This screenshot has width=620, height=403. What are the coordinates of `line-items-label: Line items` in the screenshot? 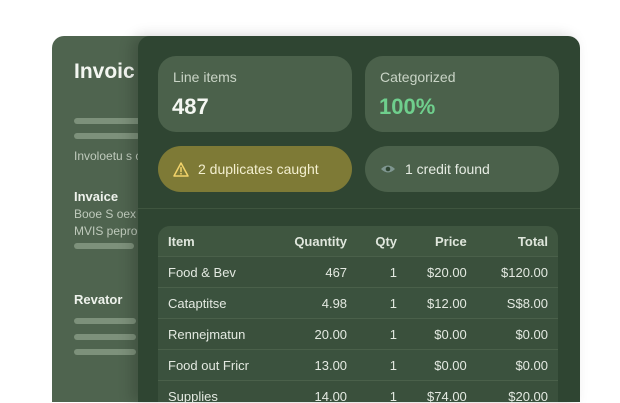 It's located at (205, 77).